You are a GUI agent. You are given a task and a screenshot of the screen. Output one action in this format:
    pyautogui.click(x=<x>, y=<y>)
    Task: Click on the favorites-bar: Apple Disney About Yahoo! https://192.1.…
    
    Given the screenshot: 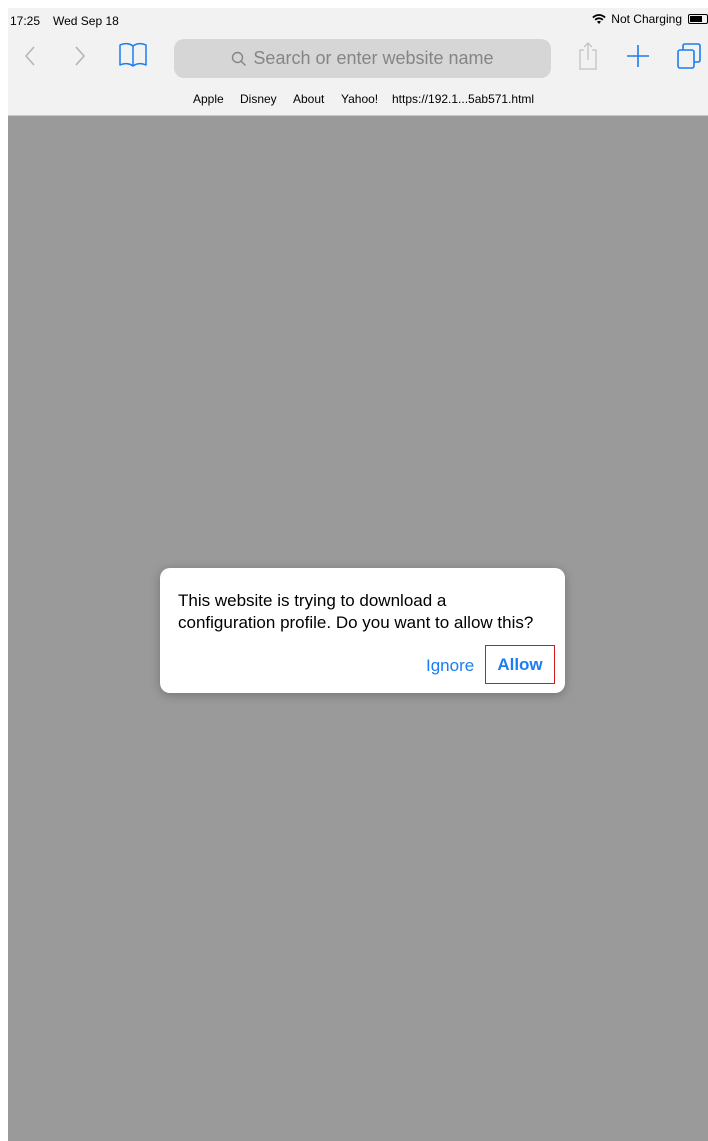 What is the action you would take?
    pyautogui.click(x=358, y=100)
    